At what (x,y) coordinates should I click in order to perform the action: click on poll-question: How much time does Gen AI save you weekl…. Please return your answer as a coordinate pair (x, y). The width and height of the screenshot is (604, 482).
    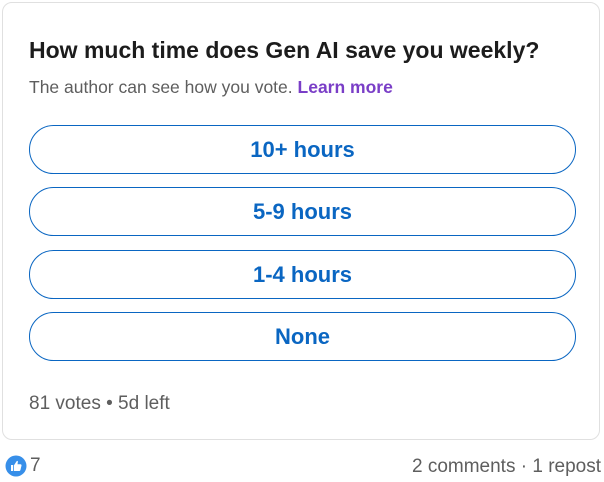
    Looking at the image, I should click on (284, 50).